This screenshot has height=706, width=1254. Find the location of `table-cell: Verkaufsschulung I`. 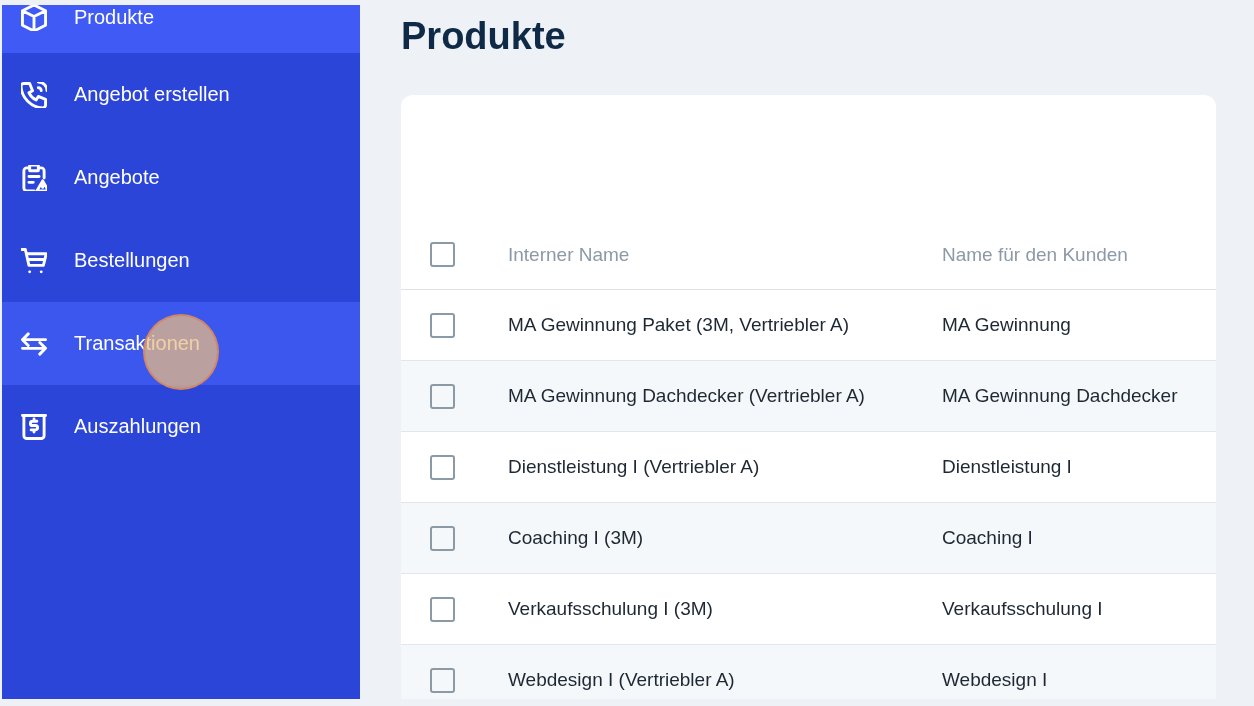

table-cell: Verkaufsschulung I is located at coordinates (1022, 609).